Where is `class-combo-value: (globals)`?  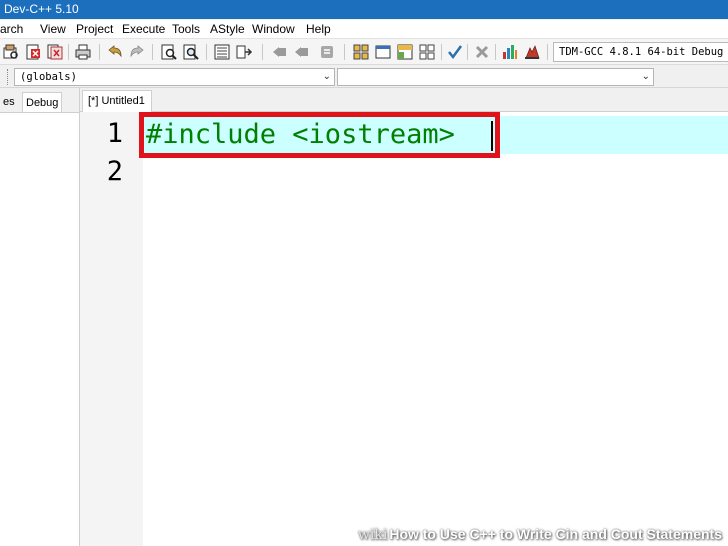
class-combo-value: (globals) is located at coordinates (48, 77).